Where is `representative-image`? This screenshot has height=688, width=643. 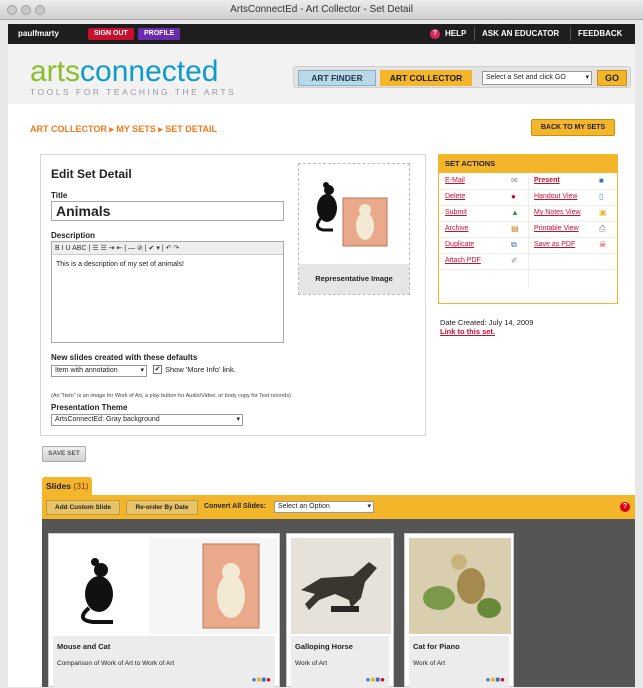
representative-image is located at coordinates (354, 214).